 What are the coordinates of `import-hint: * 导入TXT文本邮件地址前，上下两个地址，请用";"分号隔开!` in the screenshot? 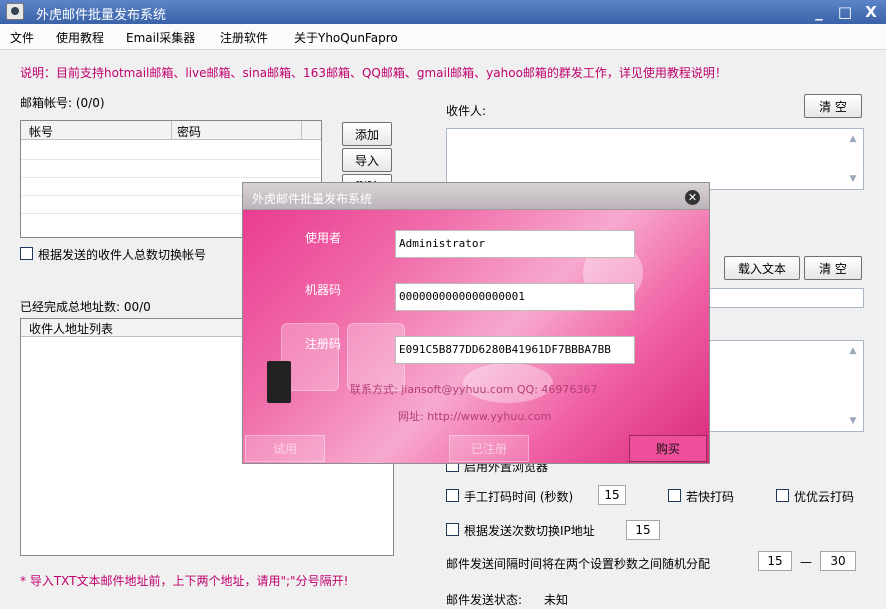 It's located at (184, 581).